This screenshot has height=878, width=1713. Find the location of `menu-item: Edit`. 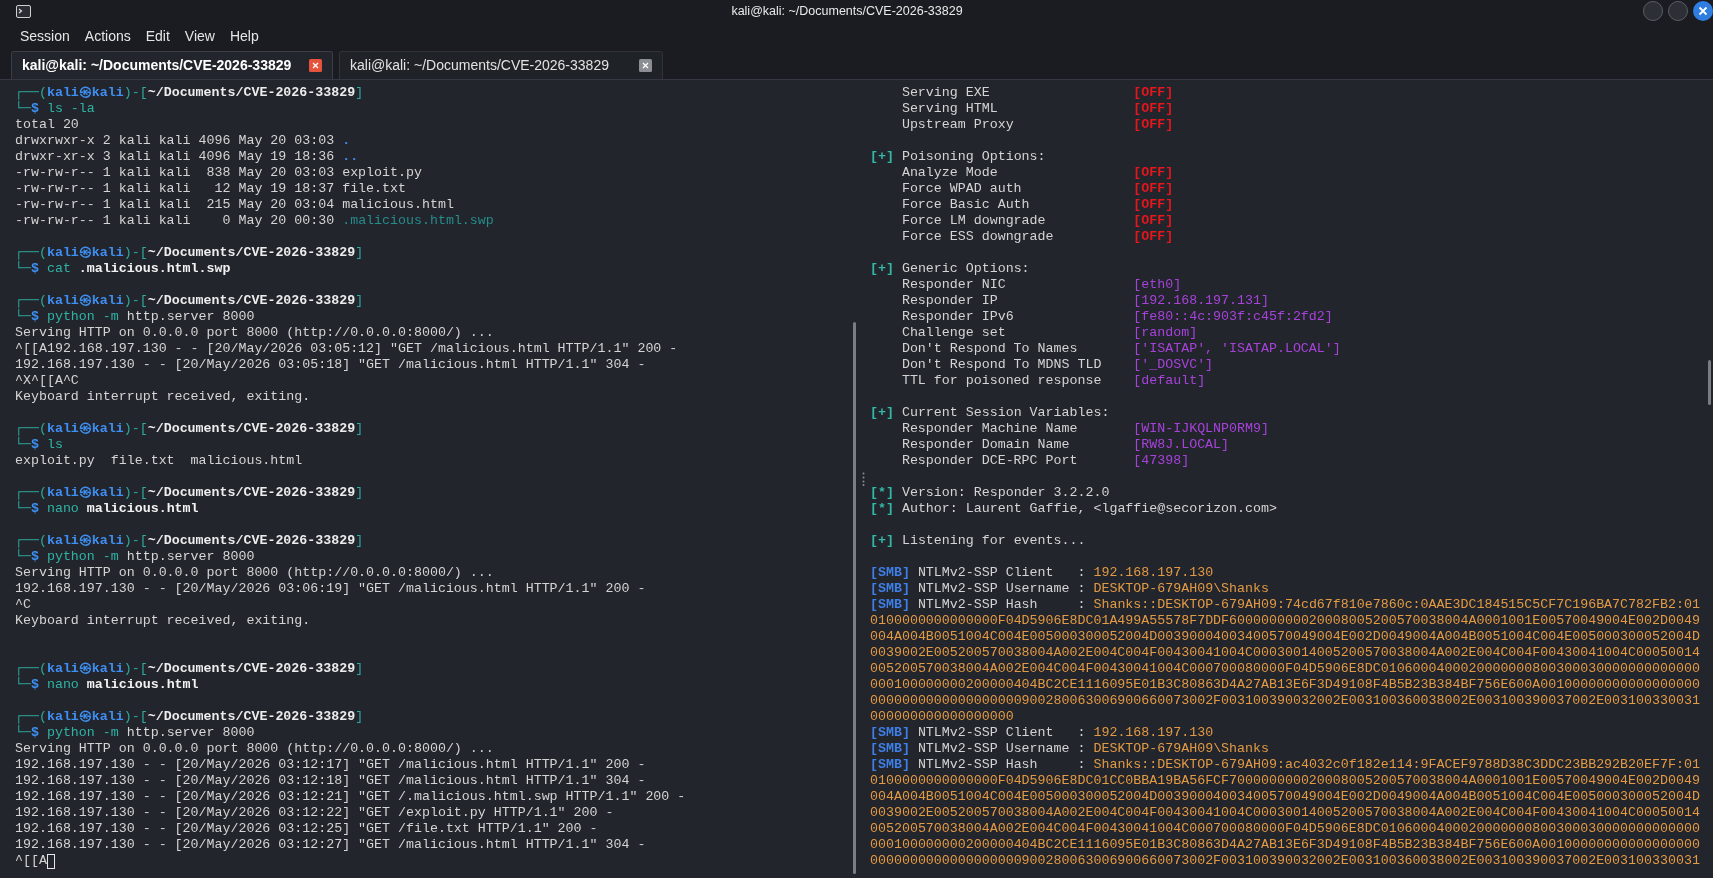

menu-item: Edit is located at coordinates (157, 36).